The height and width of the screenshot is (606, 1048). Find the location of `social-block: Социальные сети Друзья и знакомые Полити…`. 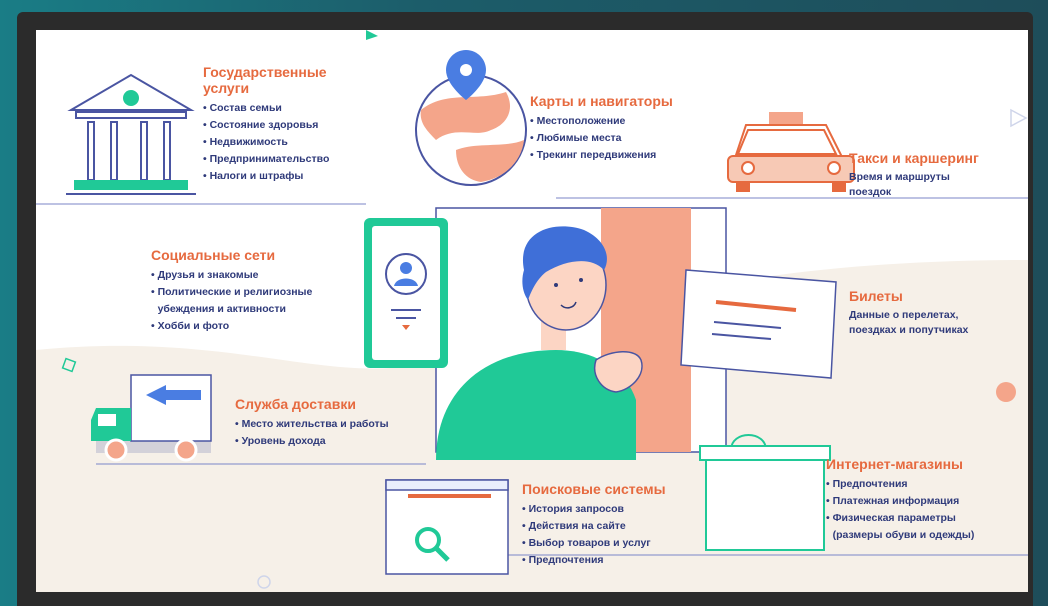

social-block: Социальные сети Друзья и знакомые Полити… is located at coordinates (231, 291).